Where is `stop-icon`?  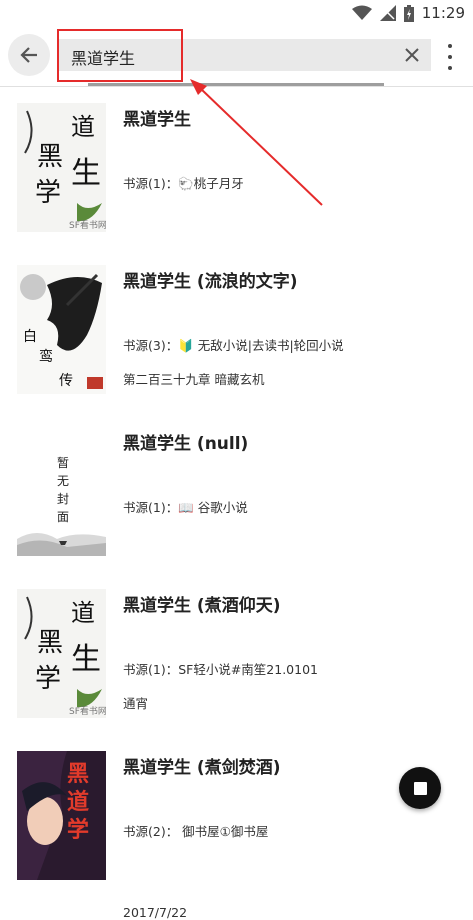 stop-icon is located at coordinates (420, 788).